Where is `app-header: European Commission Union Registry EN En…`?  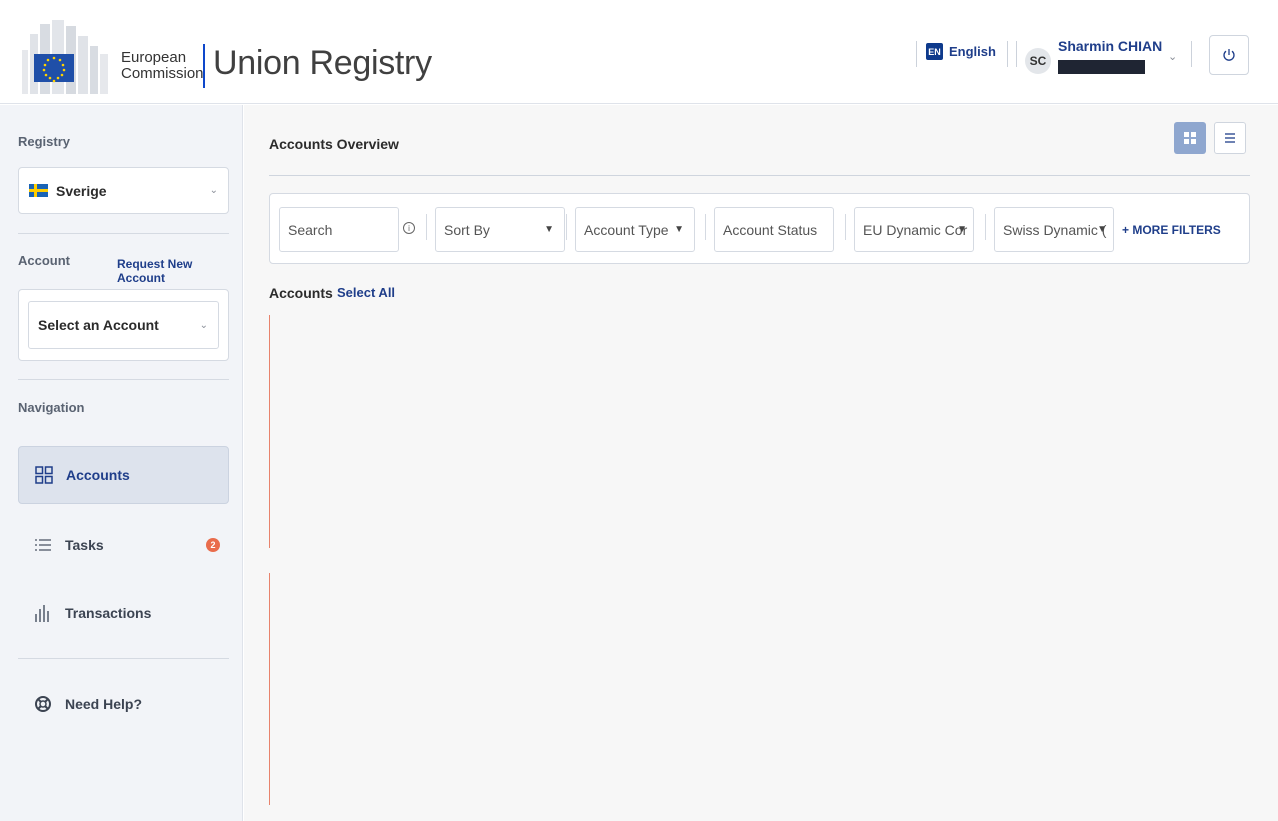
app-header: European Commission Union Registry EN En… is located at coordinates (639, 52).